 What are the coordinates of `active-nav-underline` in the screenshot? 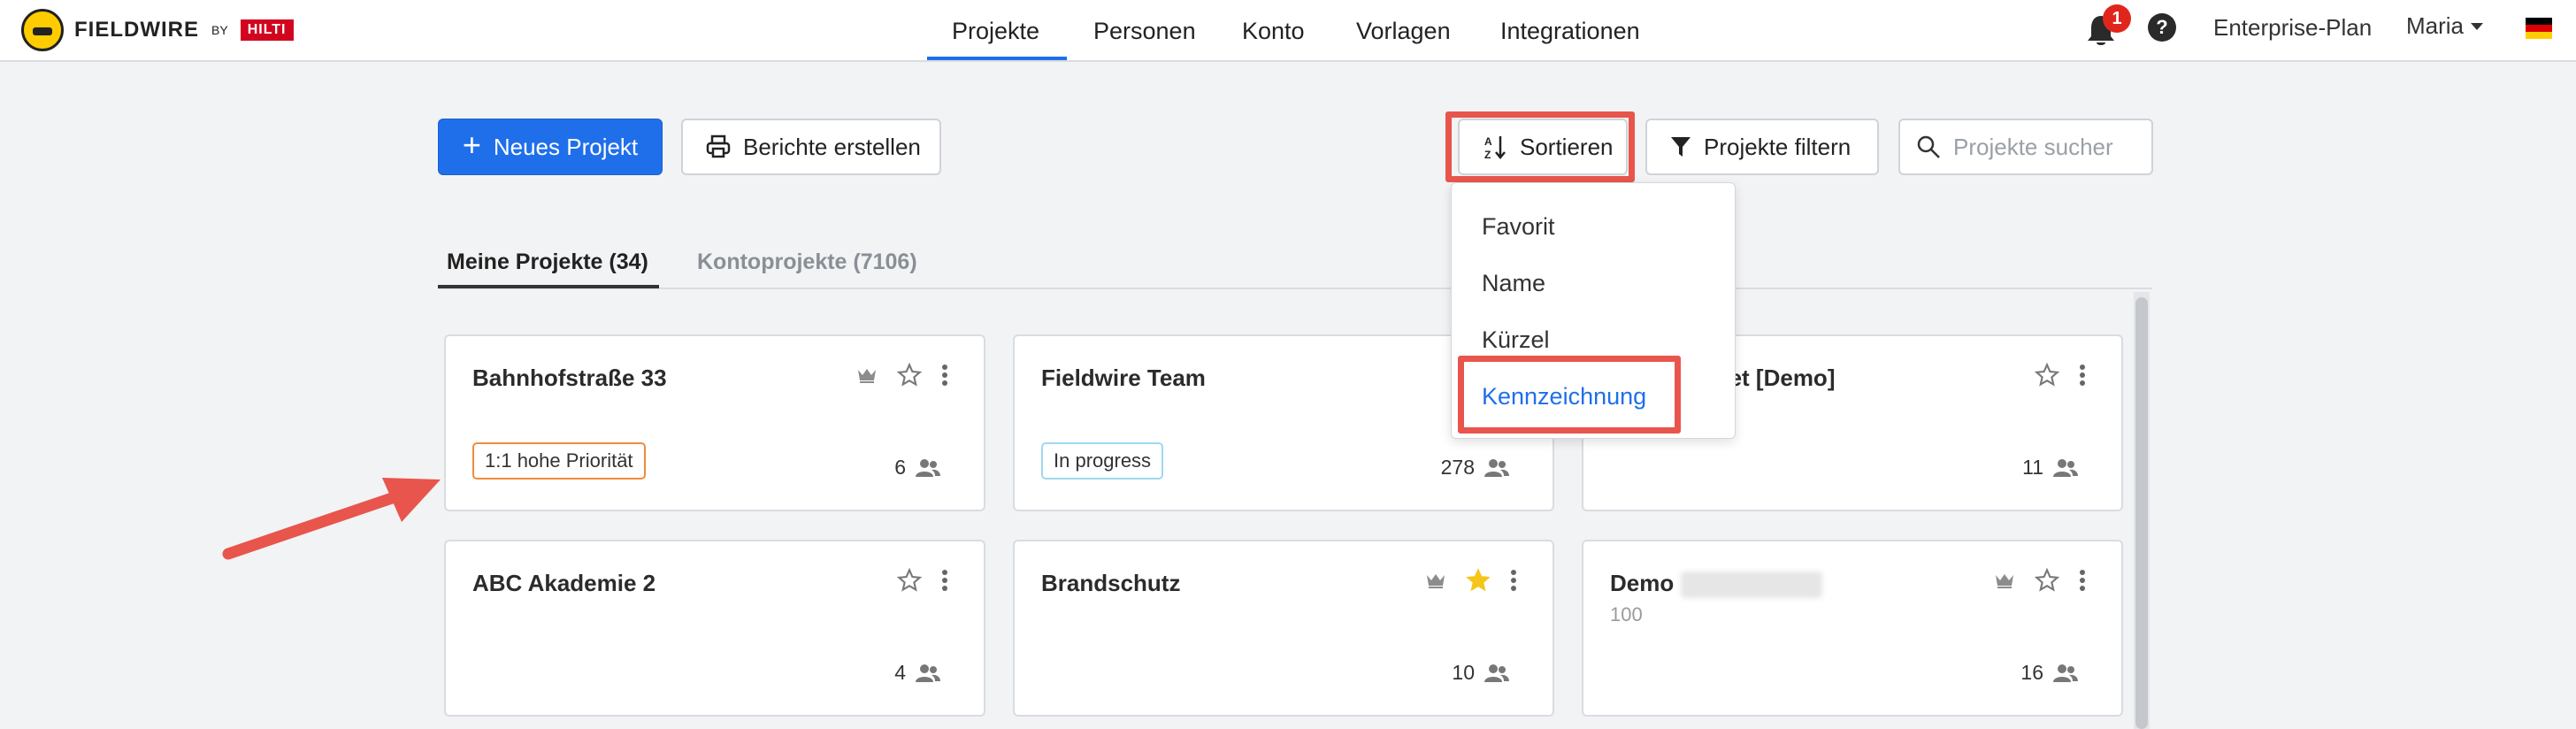 It's located at (997, 59).